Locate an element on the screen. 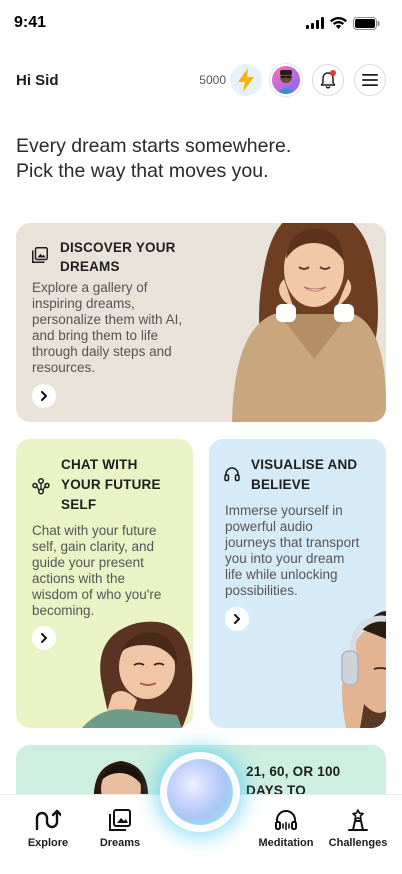 This screenshot has height=874, width=402. discover-desc-line: through daily steps and is located at coordinates (102, 351).